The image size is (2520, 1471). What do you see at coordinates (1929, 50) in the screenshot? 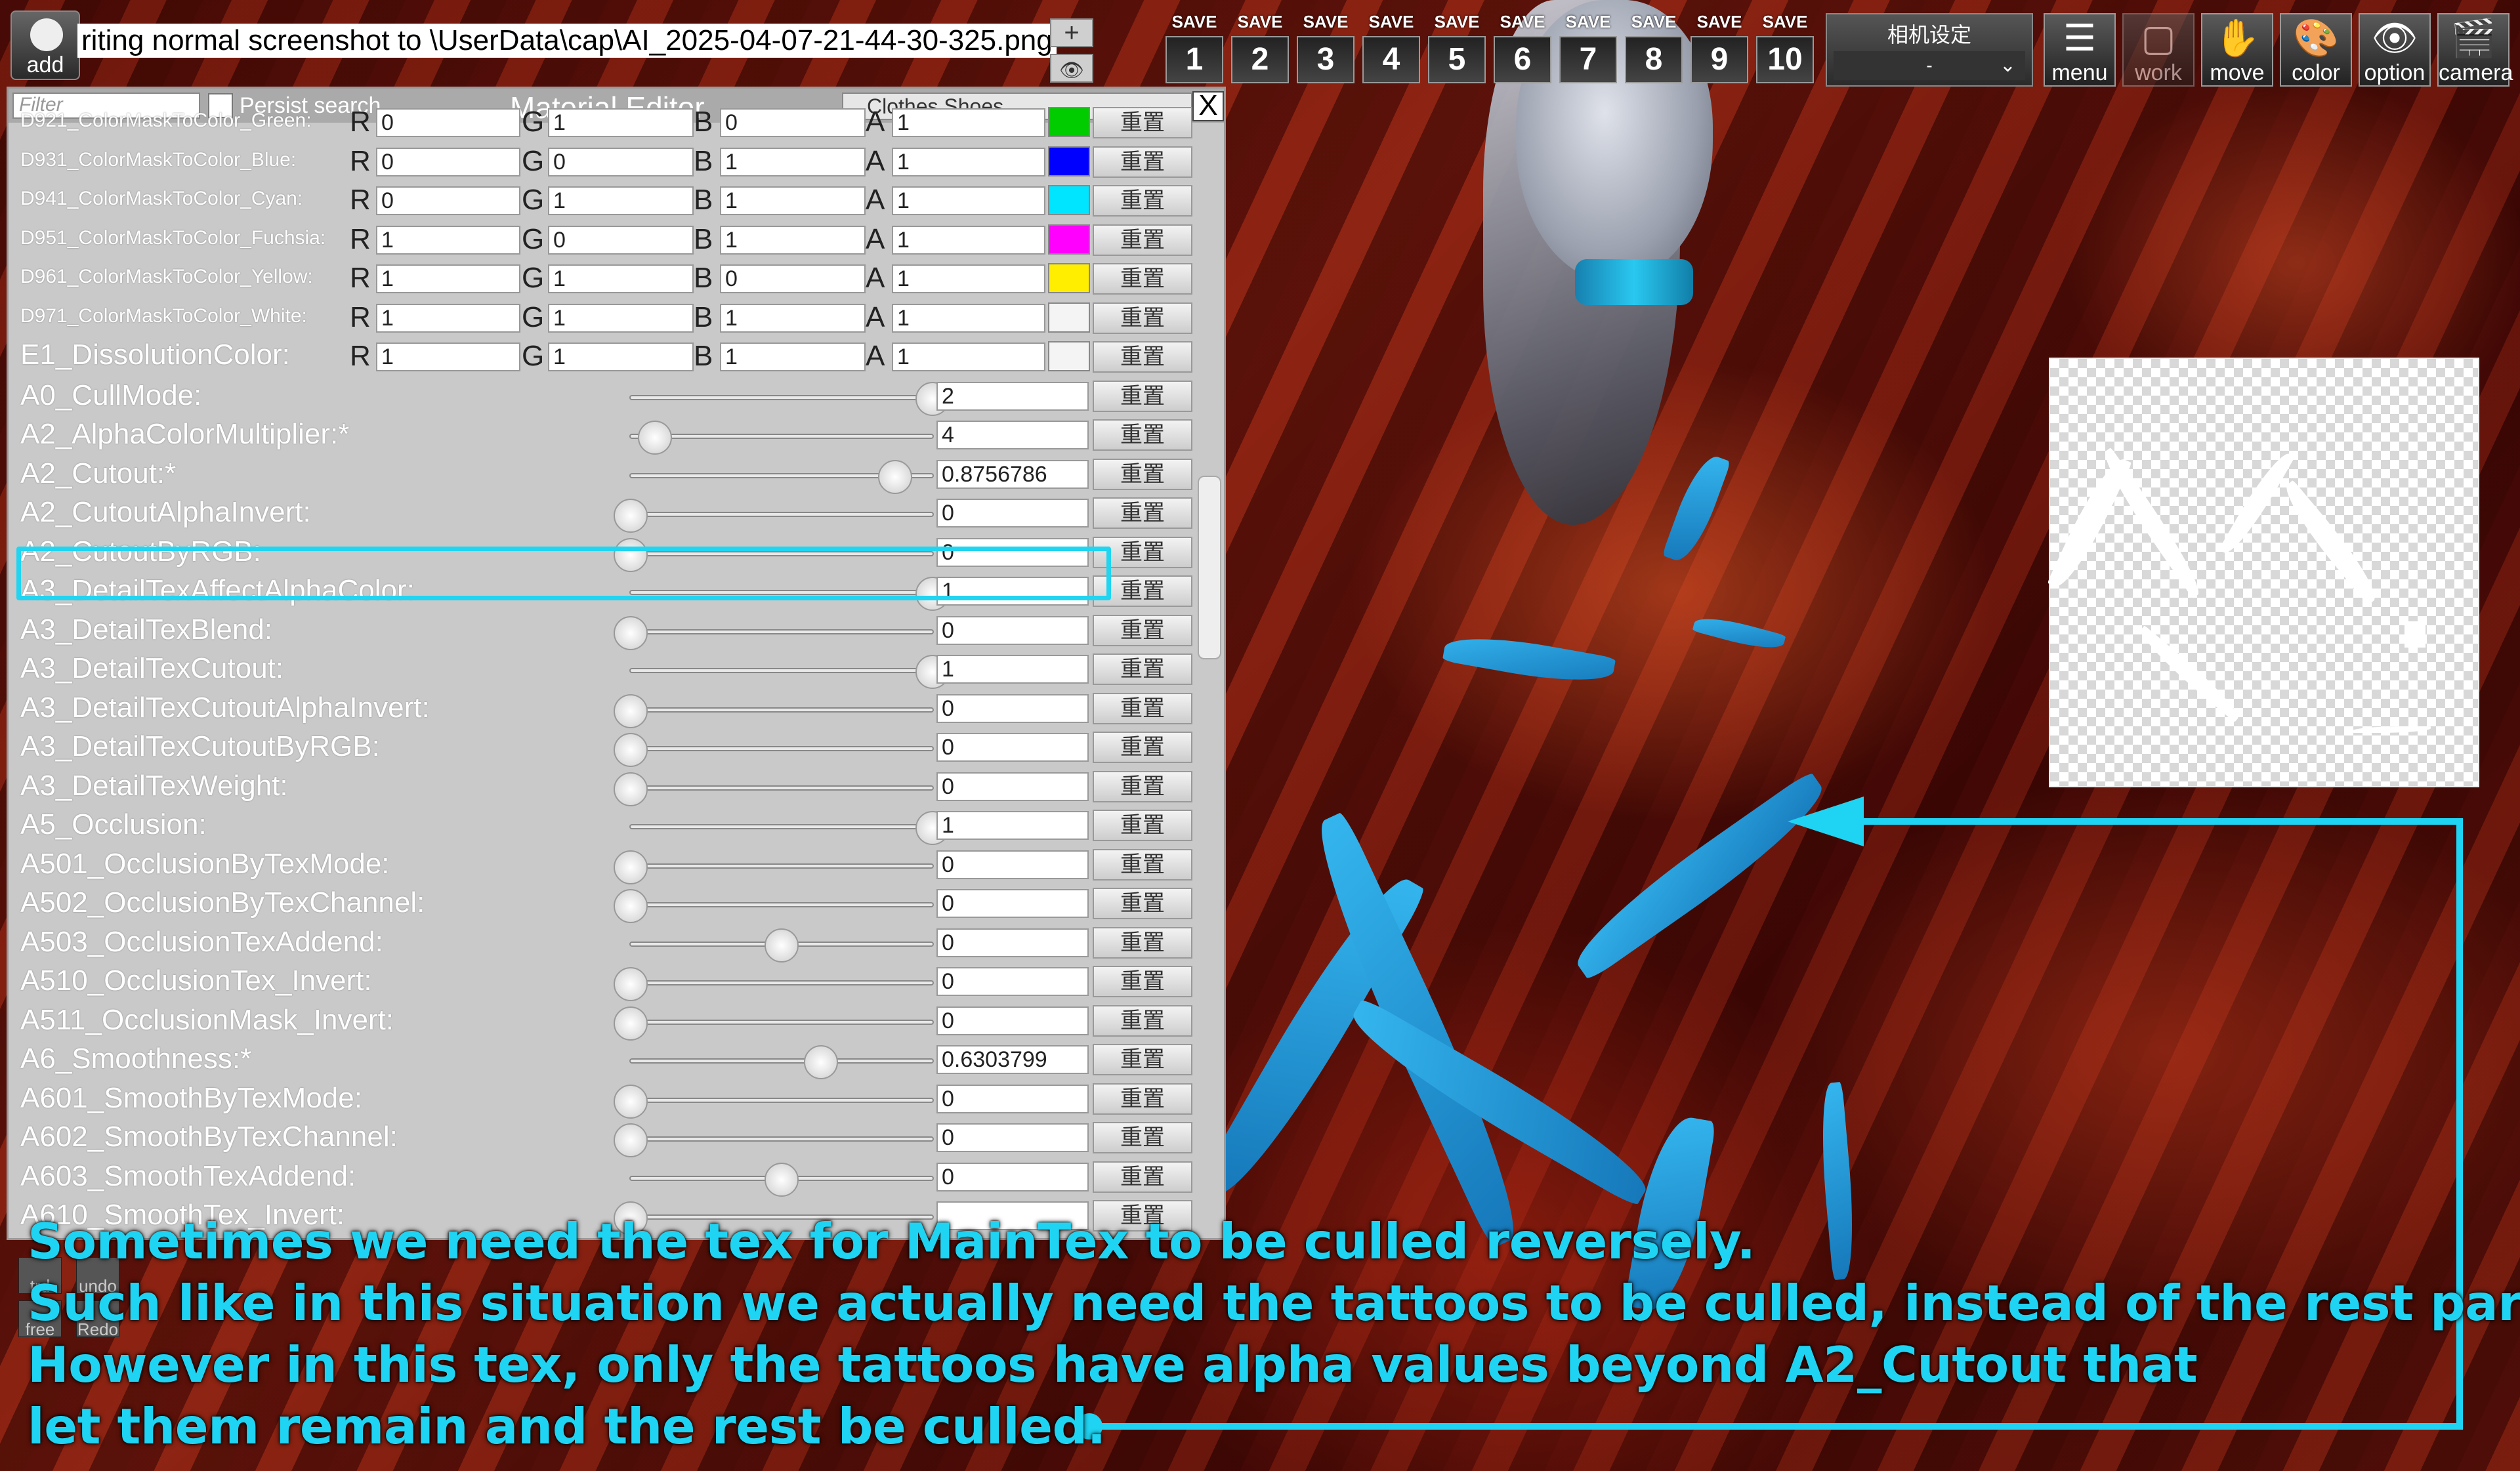
I see `camera-settings-dropdown: 相机设定 - ⌄` at bounding box center [1929, 50].